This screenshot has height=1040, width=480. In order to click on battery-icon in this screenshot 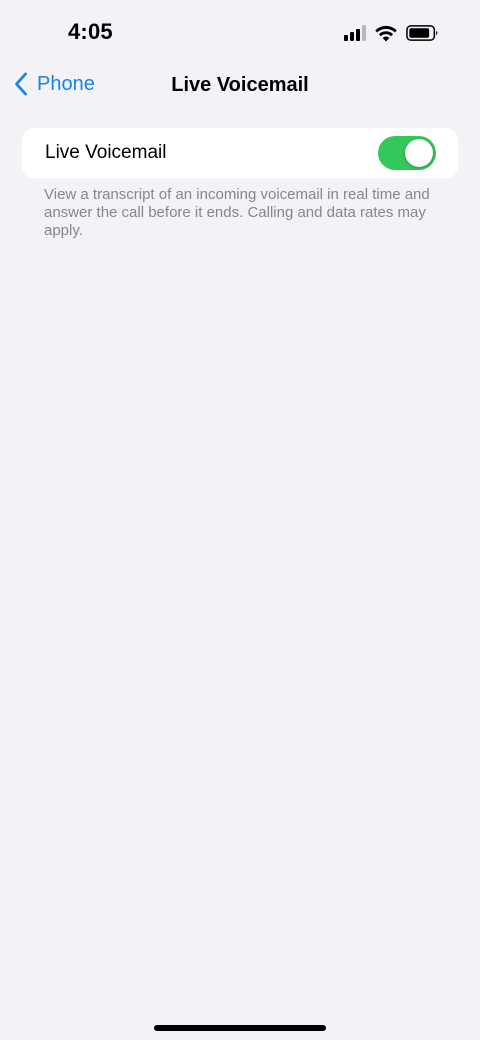, I will do `click(423, 33)`.